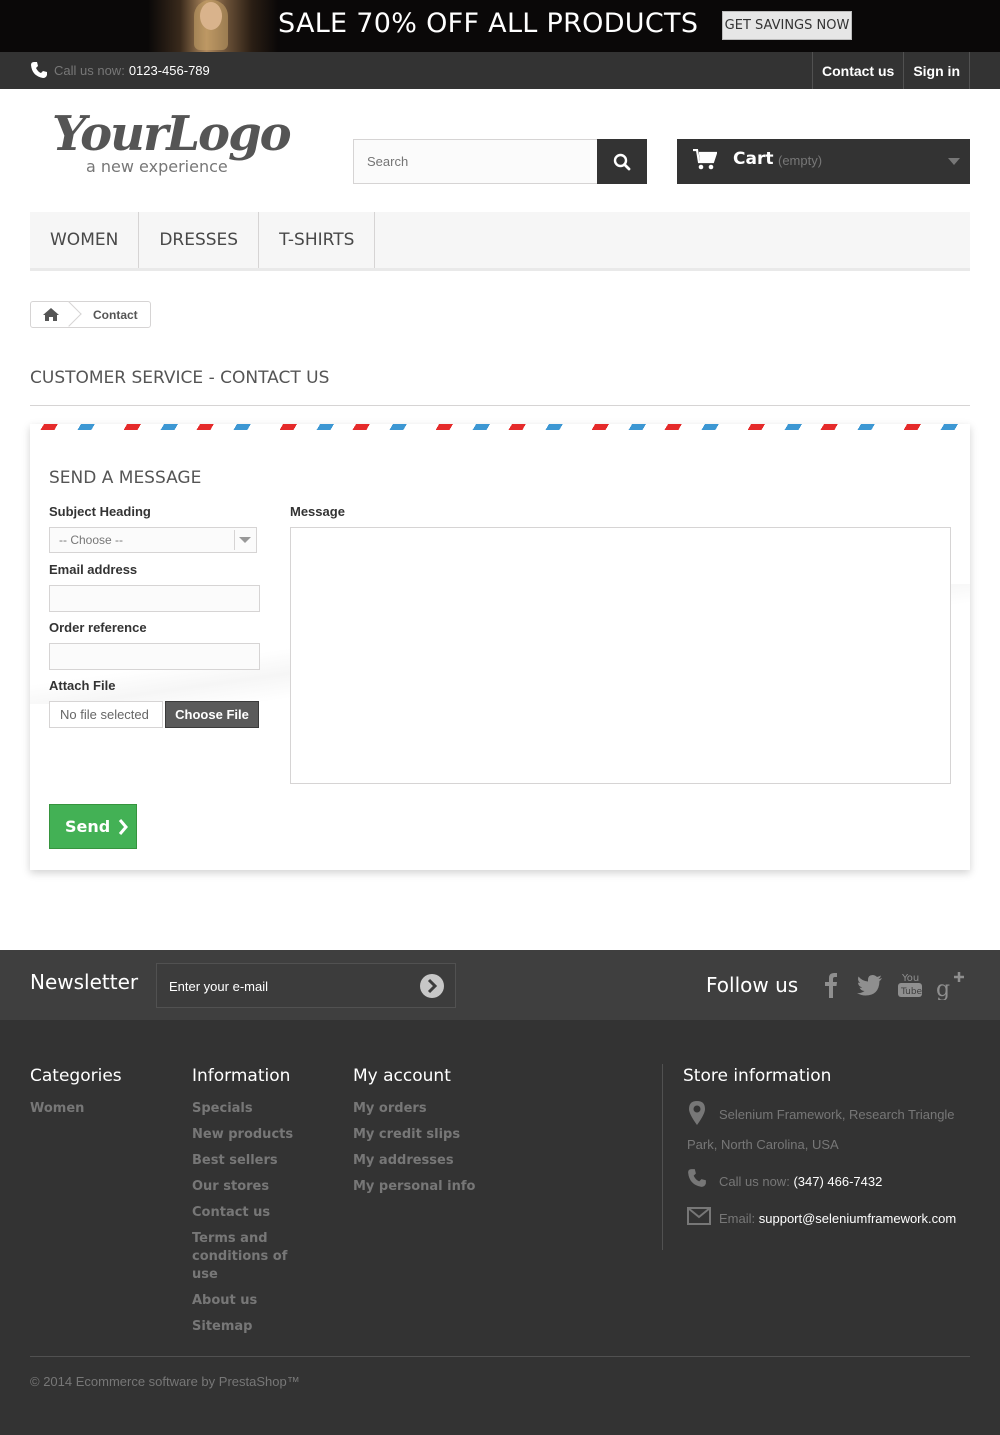  Describe the element at coordinates (241, 1076) in the screenshot. I see `information-title: Information` at that location.